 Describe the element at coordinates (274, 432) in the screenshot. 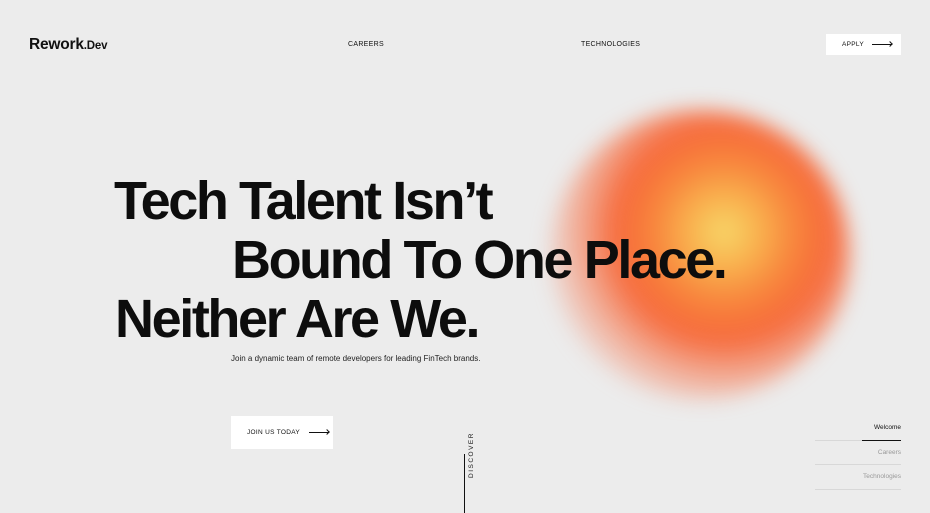

I see `join-us-button-label: JOIN US TODAY` at that location.